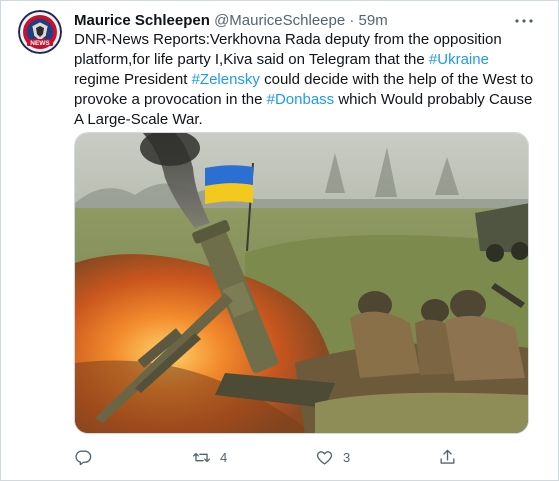 The image size is (559, 481). I want to click on hashtag-zelensky-link: #Zelensky, so click(226, 79).